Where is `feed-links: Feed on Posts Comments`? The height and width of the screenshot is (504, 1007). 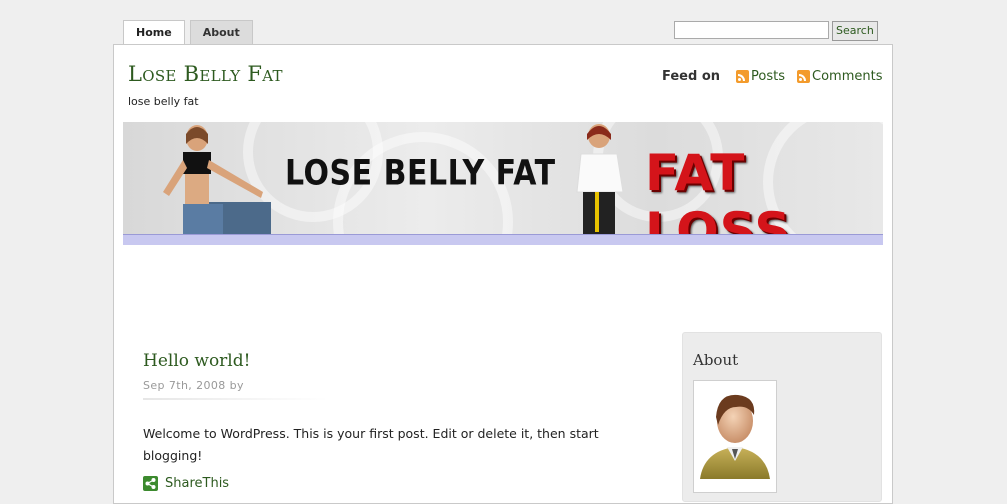 feed-links: Feed on Posts Comments is located at coordinates (772, 76).